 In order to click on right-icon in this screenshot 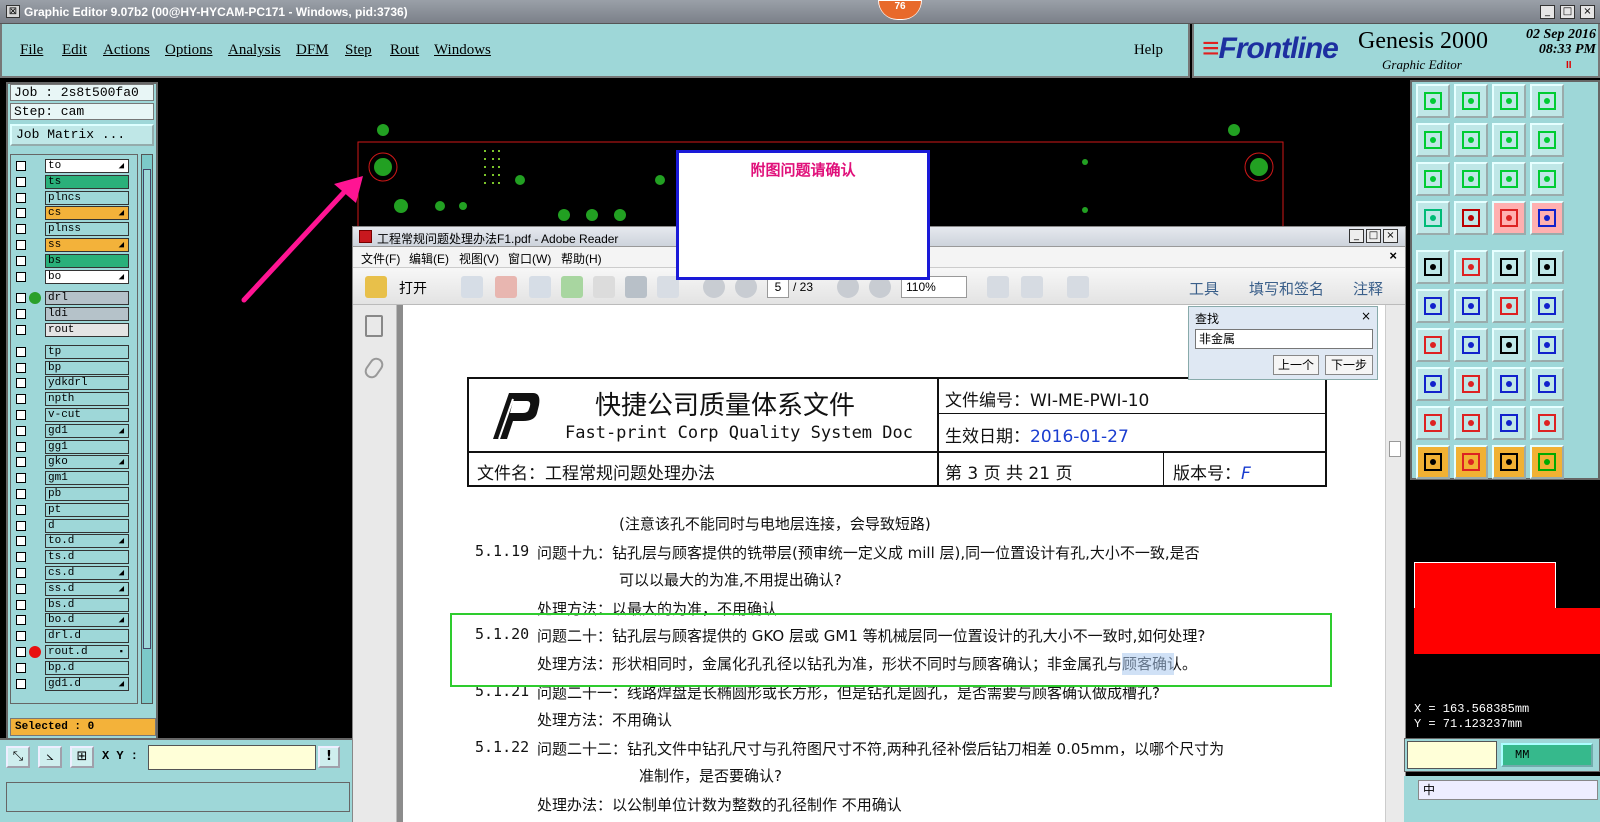, I will do `click(1471, 140)`.